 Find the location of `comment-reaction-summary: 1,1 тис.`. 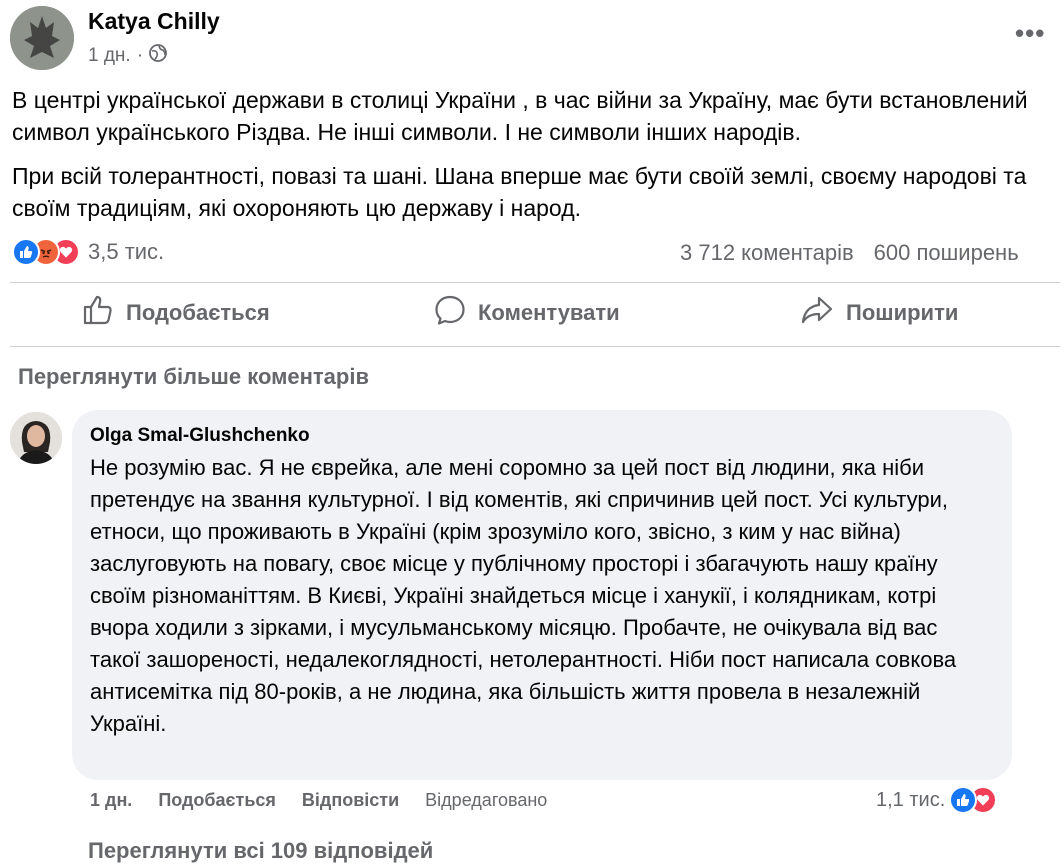

comment-reaction-summary: 1,1 тис. is located at coordinates (937, 800).